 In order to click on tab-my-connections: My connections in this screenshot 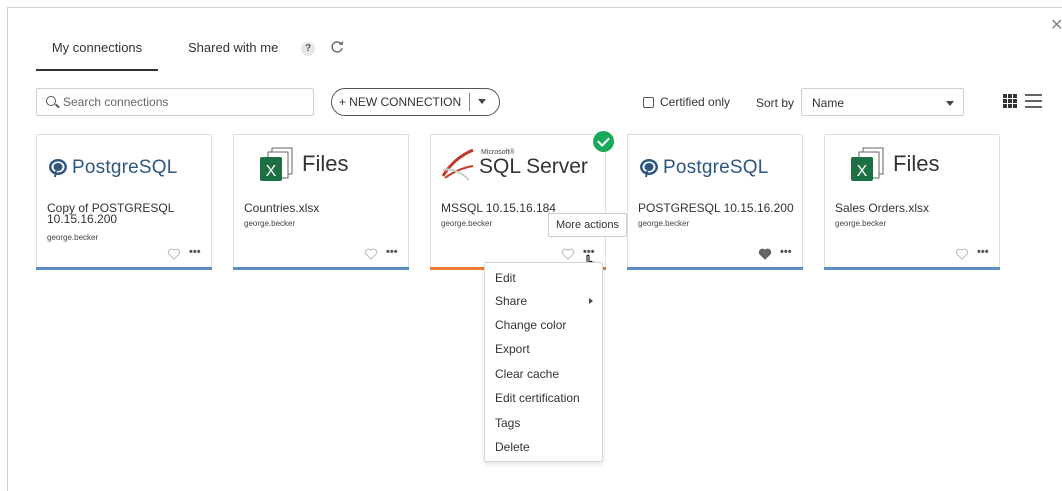, I will do `click(97, 55)`.